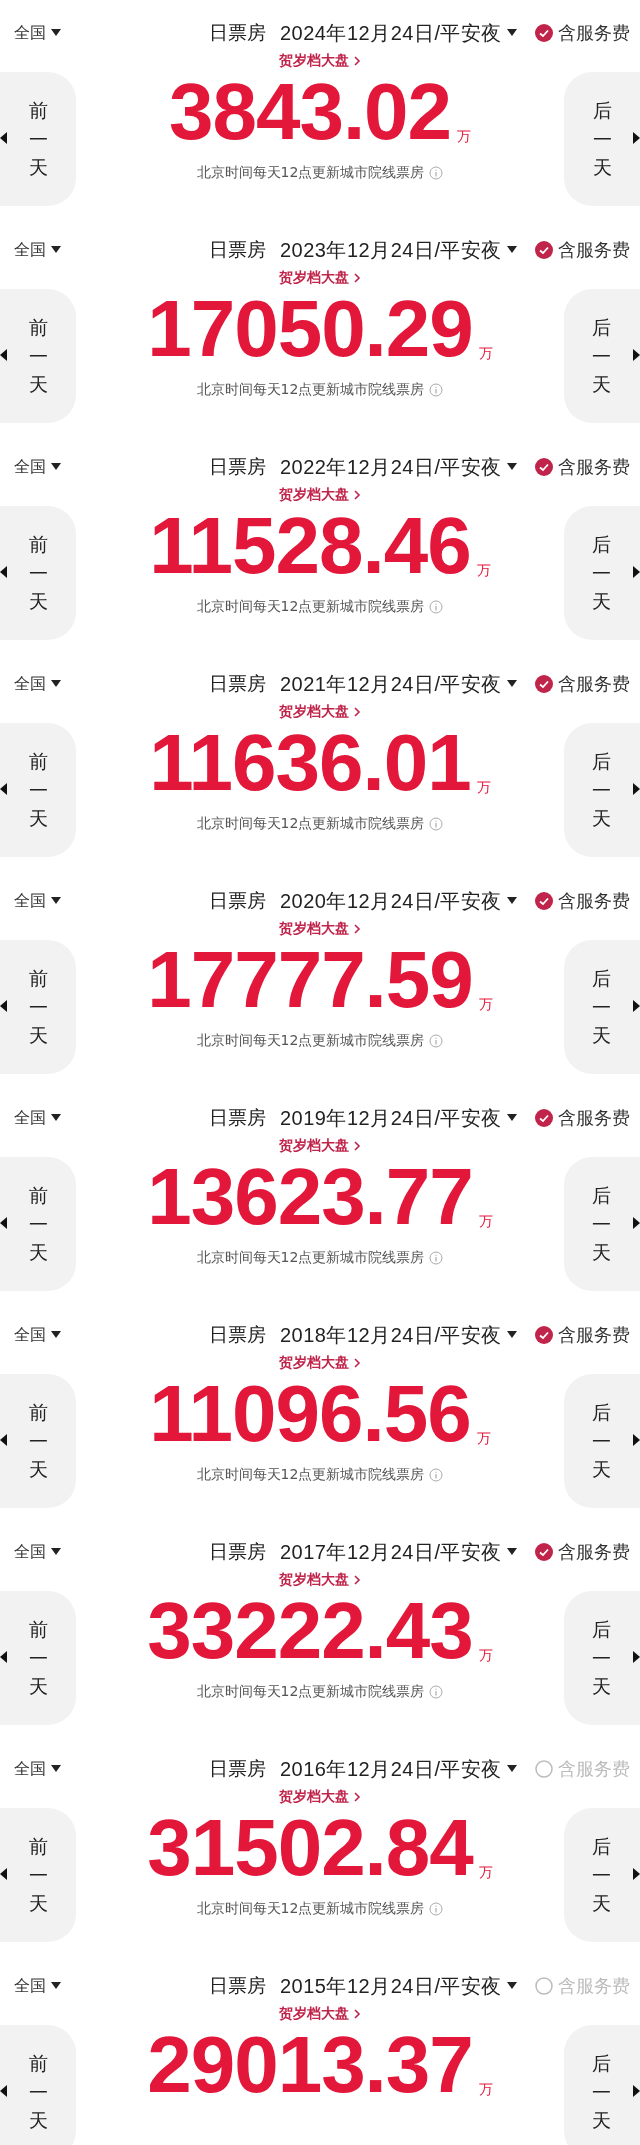 This screenshot has height=2145, width=640. Describe the element at coordinates (390, 901) in the screenshot. I see `date-selector: 2020年12月24日/平安夜` at that location.